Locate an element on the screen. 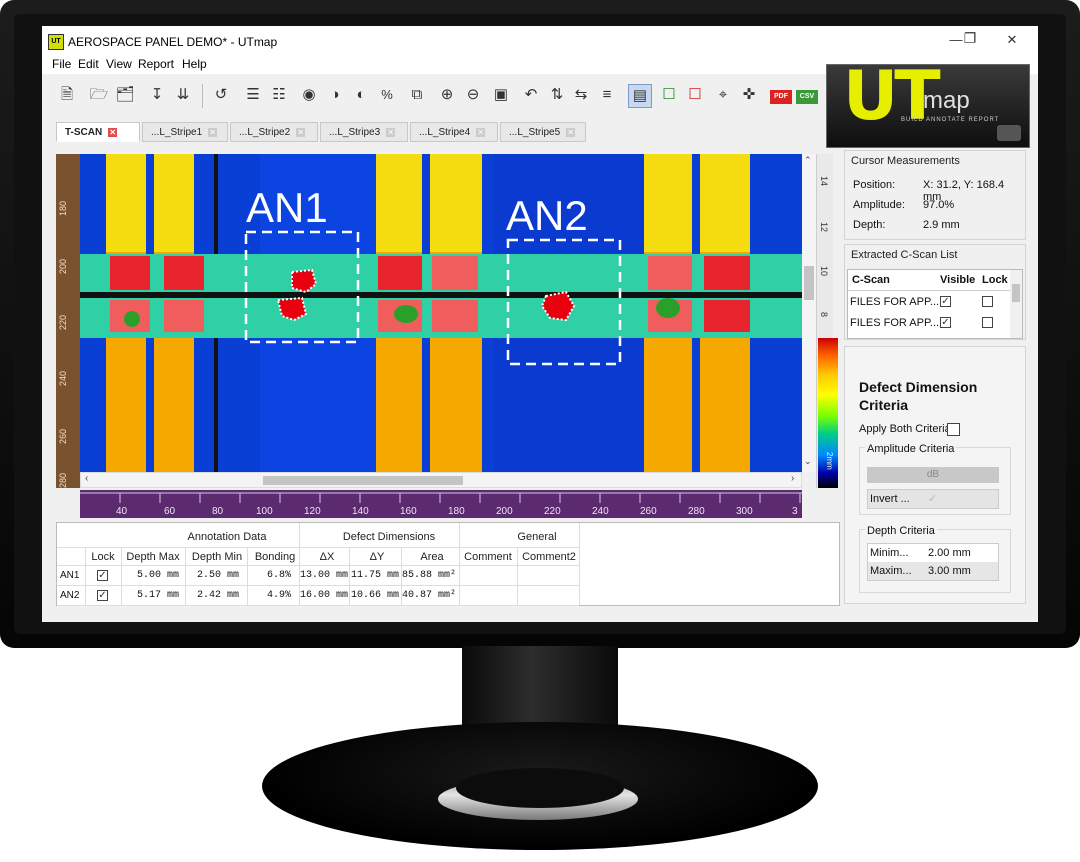 Image resolution: width=1080 pixels, height=862 pixels. menu-edit: Edit is located at coordinates (88, 64).